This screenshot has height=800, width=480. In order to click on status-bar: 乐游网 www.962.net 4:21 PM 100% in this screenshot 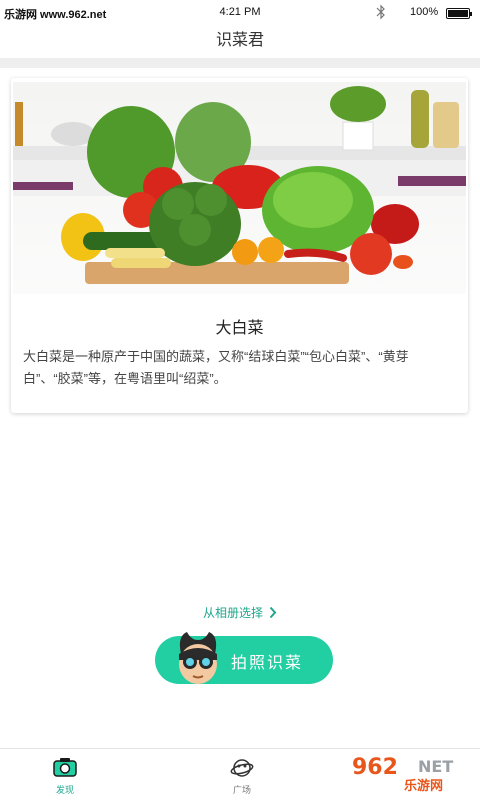, I will do `click(240, 12)`.